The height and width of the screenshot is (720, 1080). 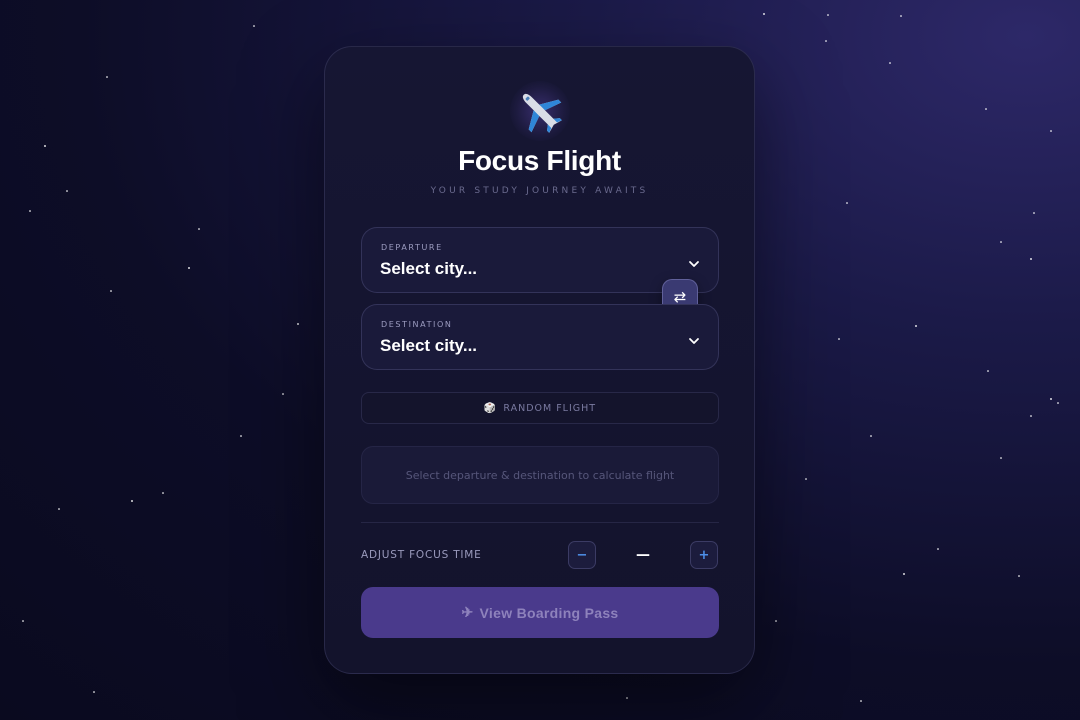 I want to click on random-flight-button: 🎲 RANDOM FLIGHT, so click(x=540, y=408).